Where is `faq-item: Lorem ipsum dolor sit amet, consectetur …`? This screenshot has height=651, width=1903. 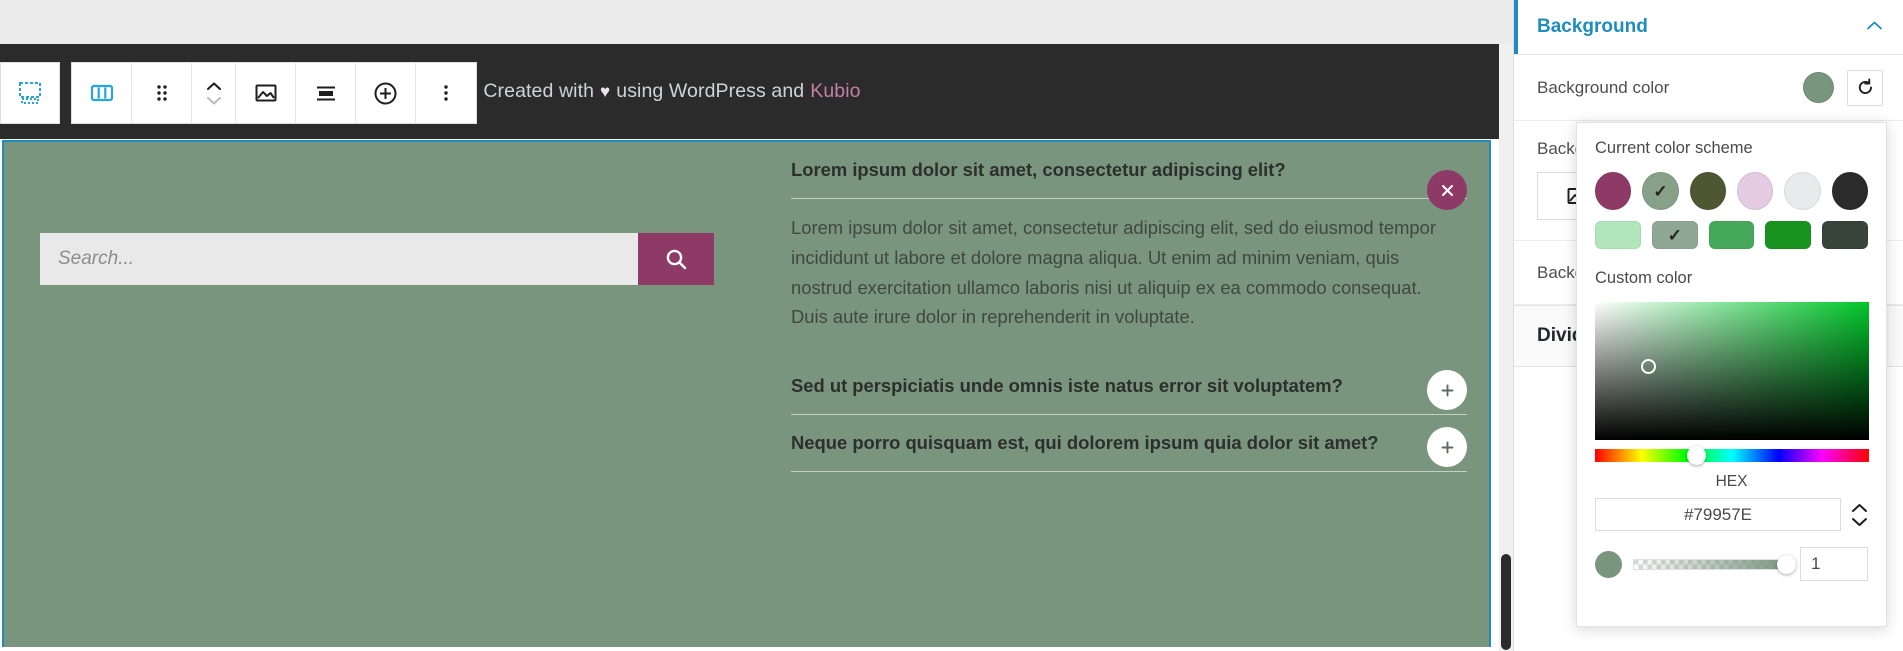 faq-item: Lorem ipsum dolor sit amet, consectetur … is located at coordinates (1129, 250).